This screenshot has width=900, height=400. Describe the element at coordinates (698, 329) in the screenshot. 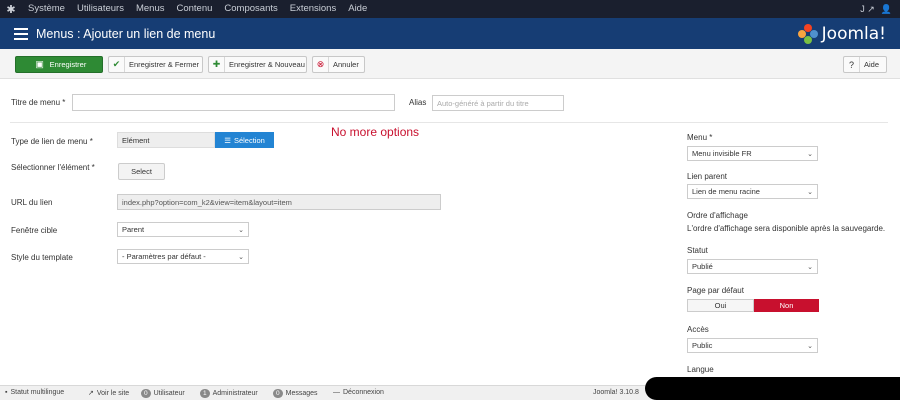

I see `access-label: Accès` at that location.